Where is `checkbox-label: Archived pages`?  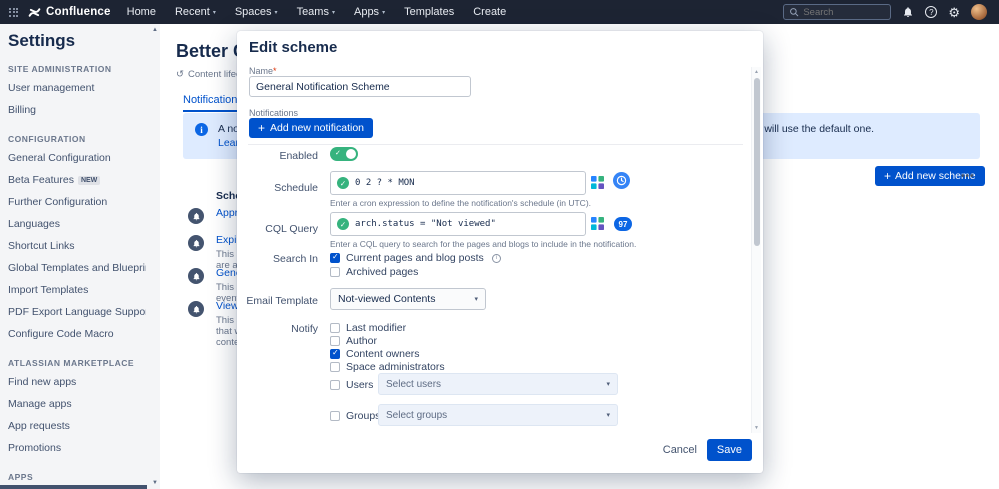 checkbox-label: Archived pages is located at coordinates (382, 272).